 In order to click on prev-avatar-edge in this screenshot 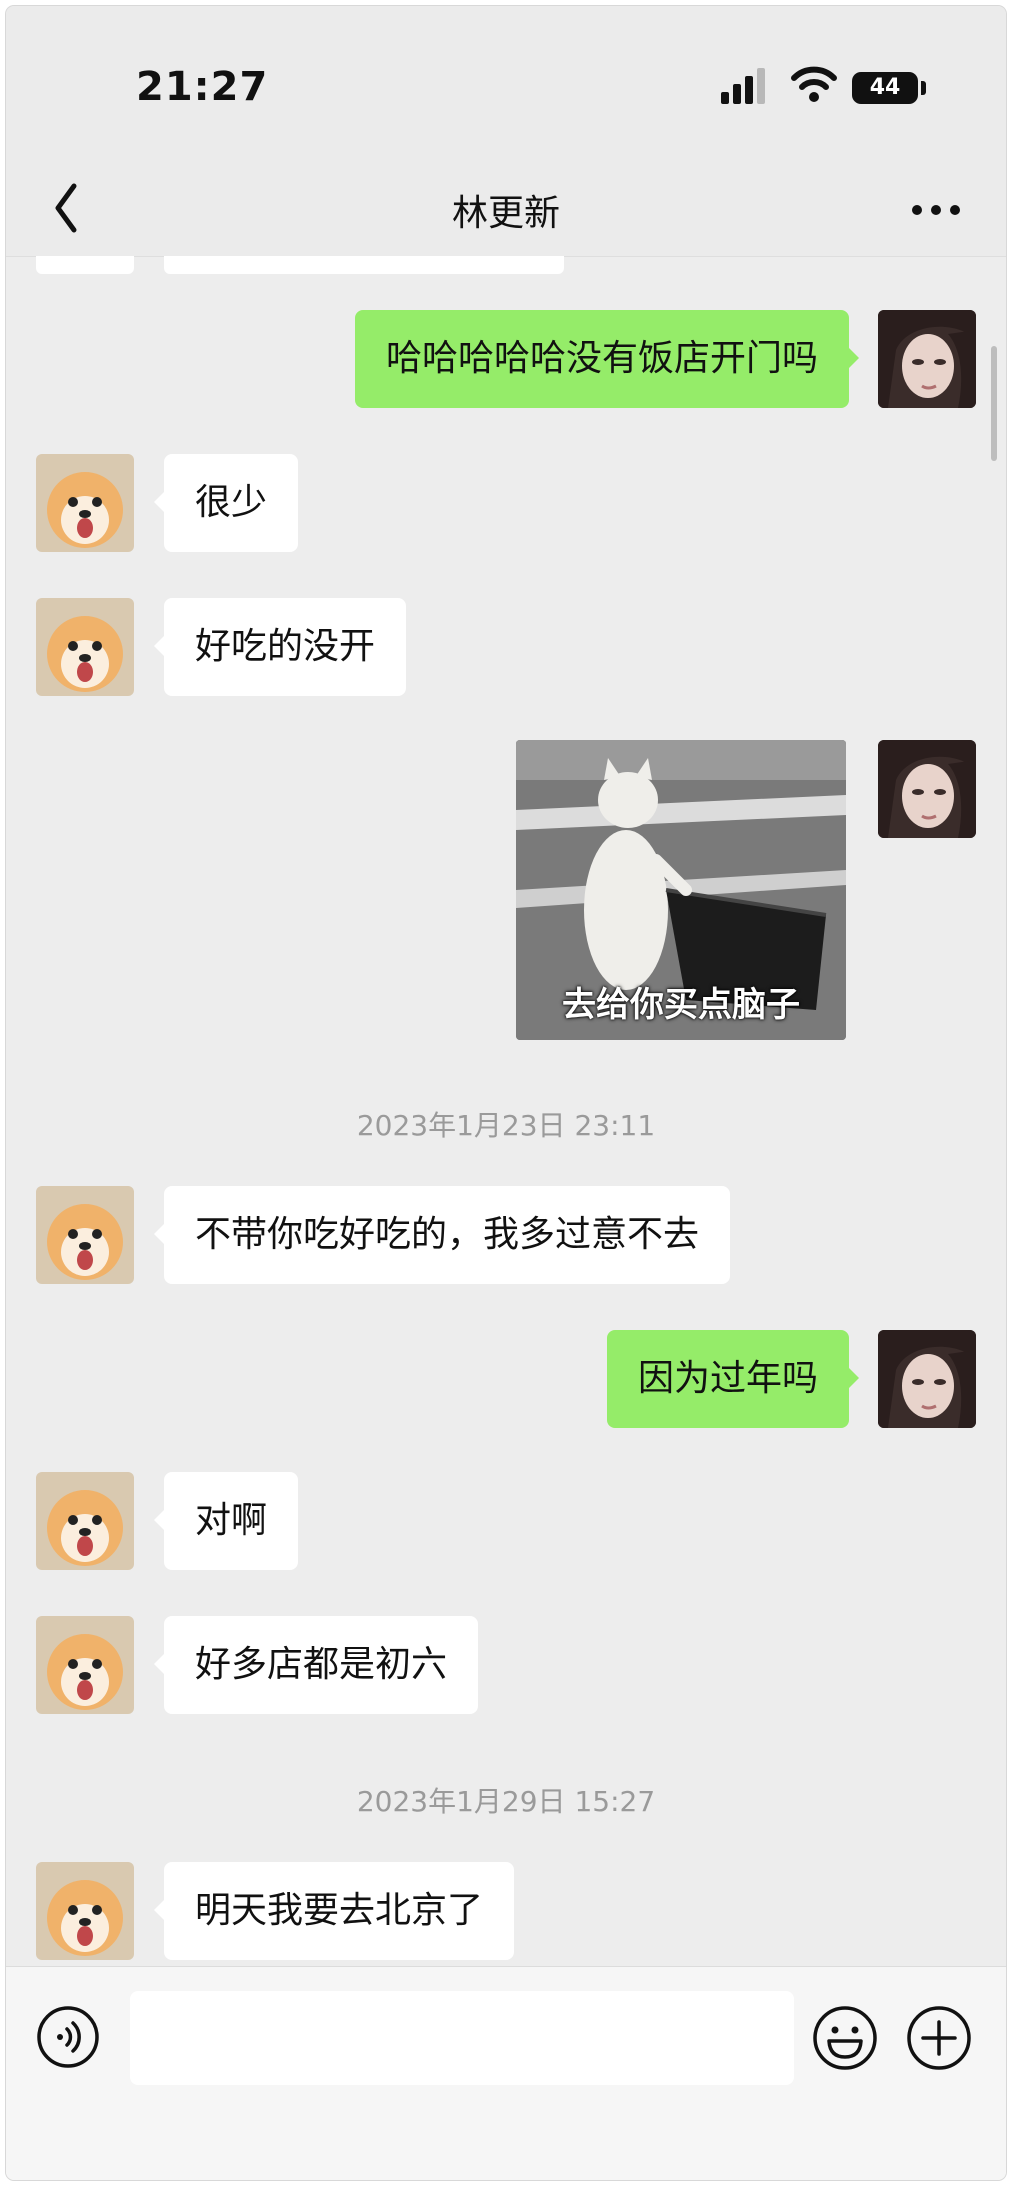, I will do `click(85, 265)`.